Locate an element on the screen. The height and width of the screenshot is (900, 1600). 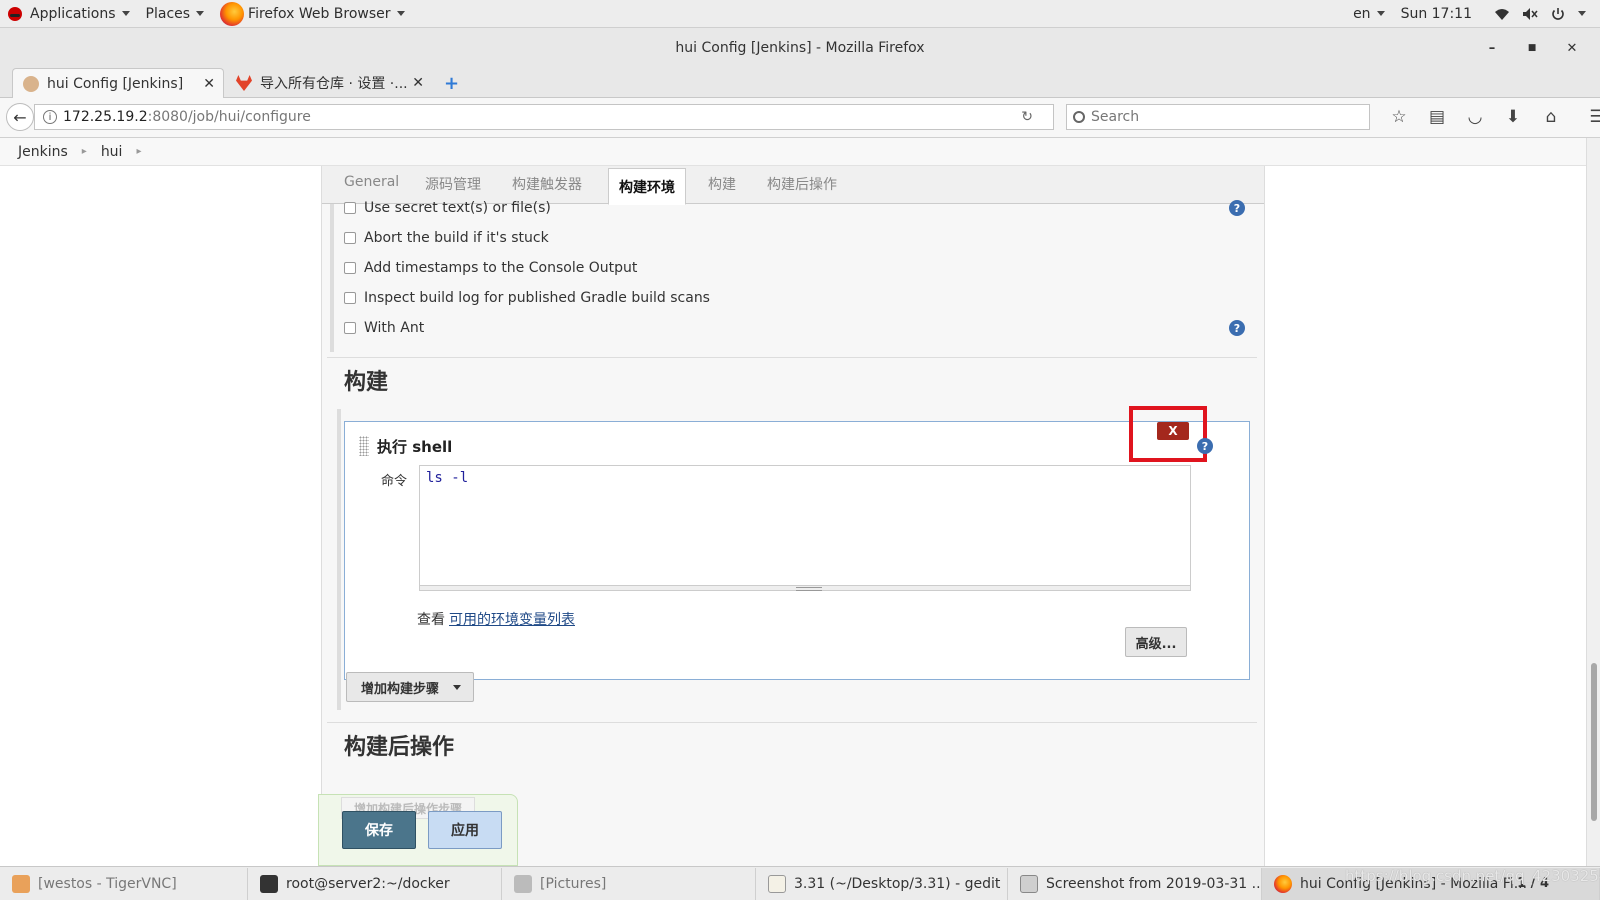
minimize-button: – is located at coordinates (1492, 48).